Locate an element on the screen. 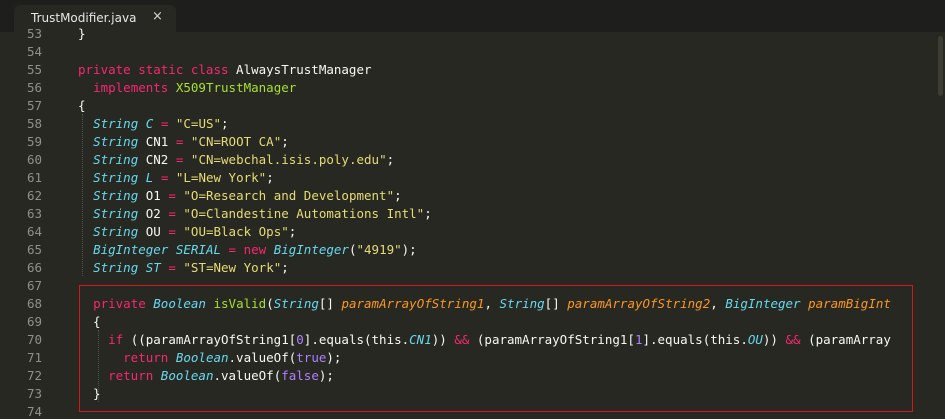  code-line: private static class AlwaysTrustManager is located at coordinates (225, 69).